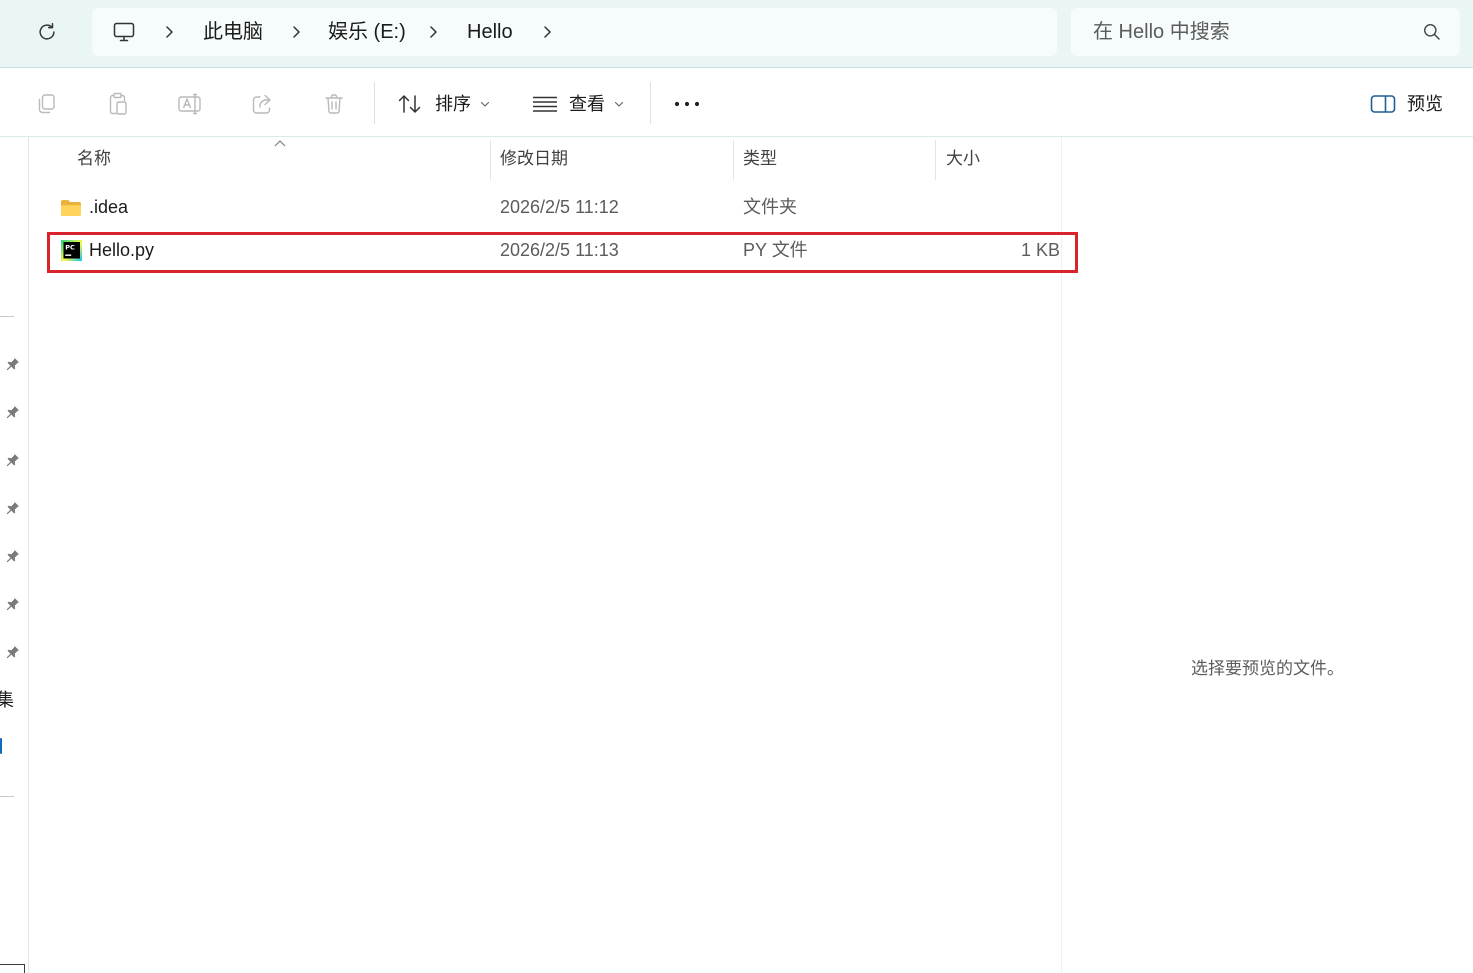 Image resolution: width=1473 pixels, height=973 pixels. Describe the element at coordinates (1383, 104) in the screenshot. I see `preview-pane-icon` at that location.